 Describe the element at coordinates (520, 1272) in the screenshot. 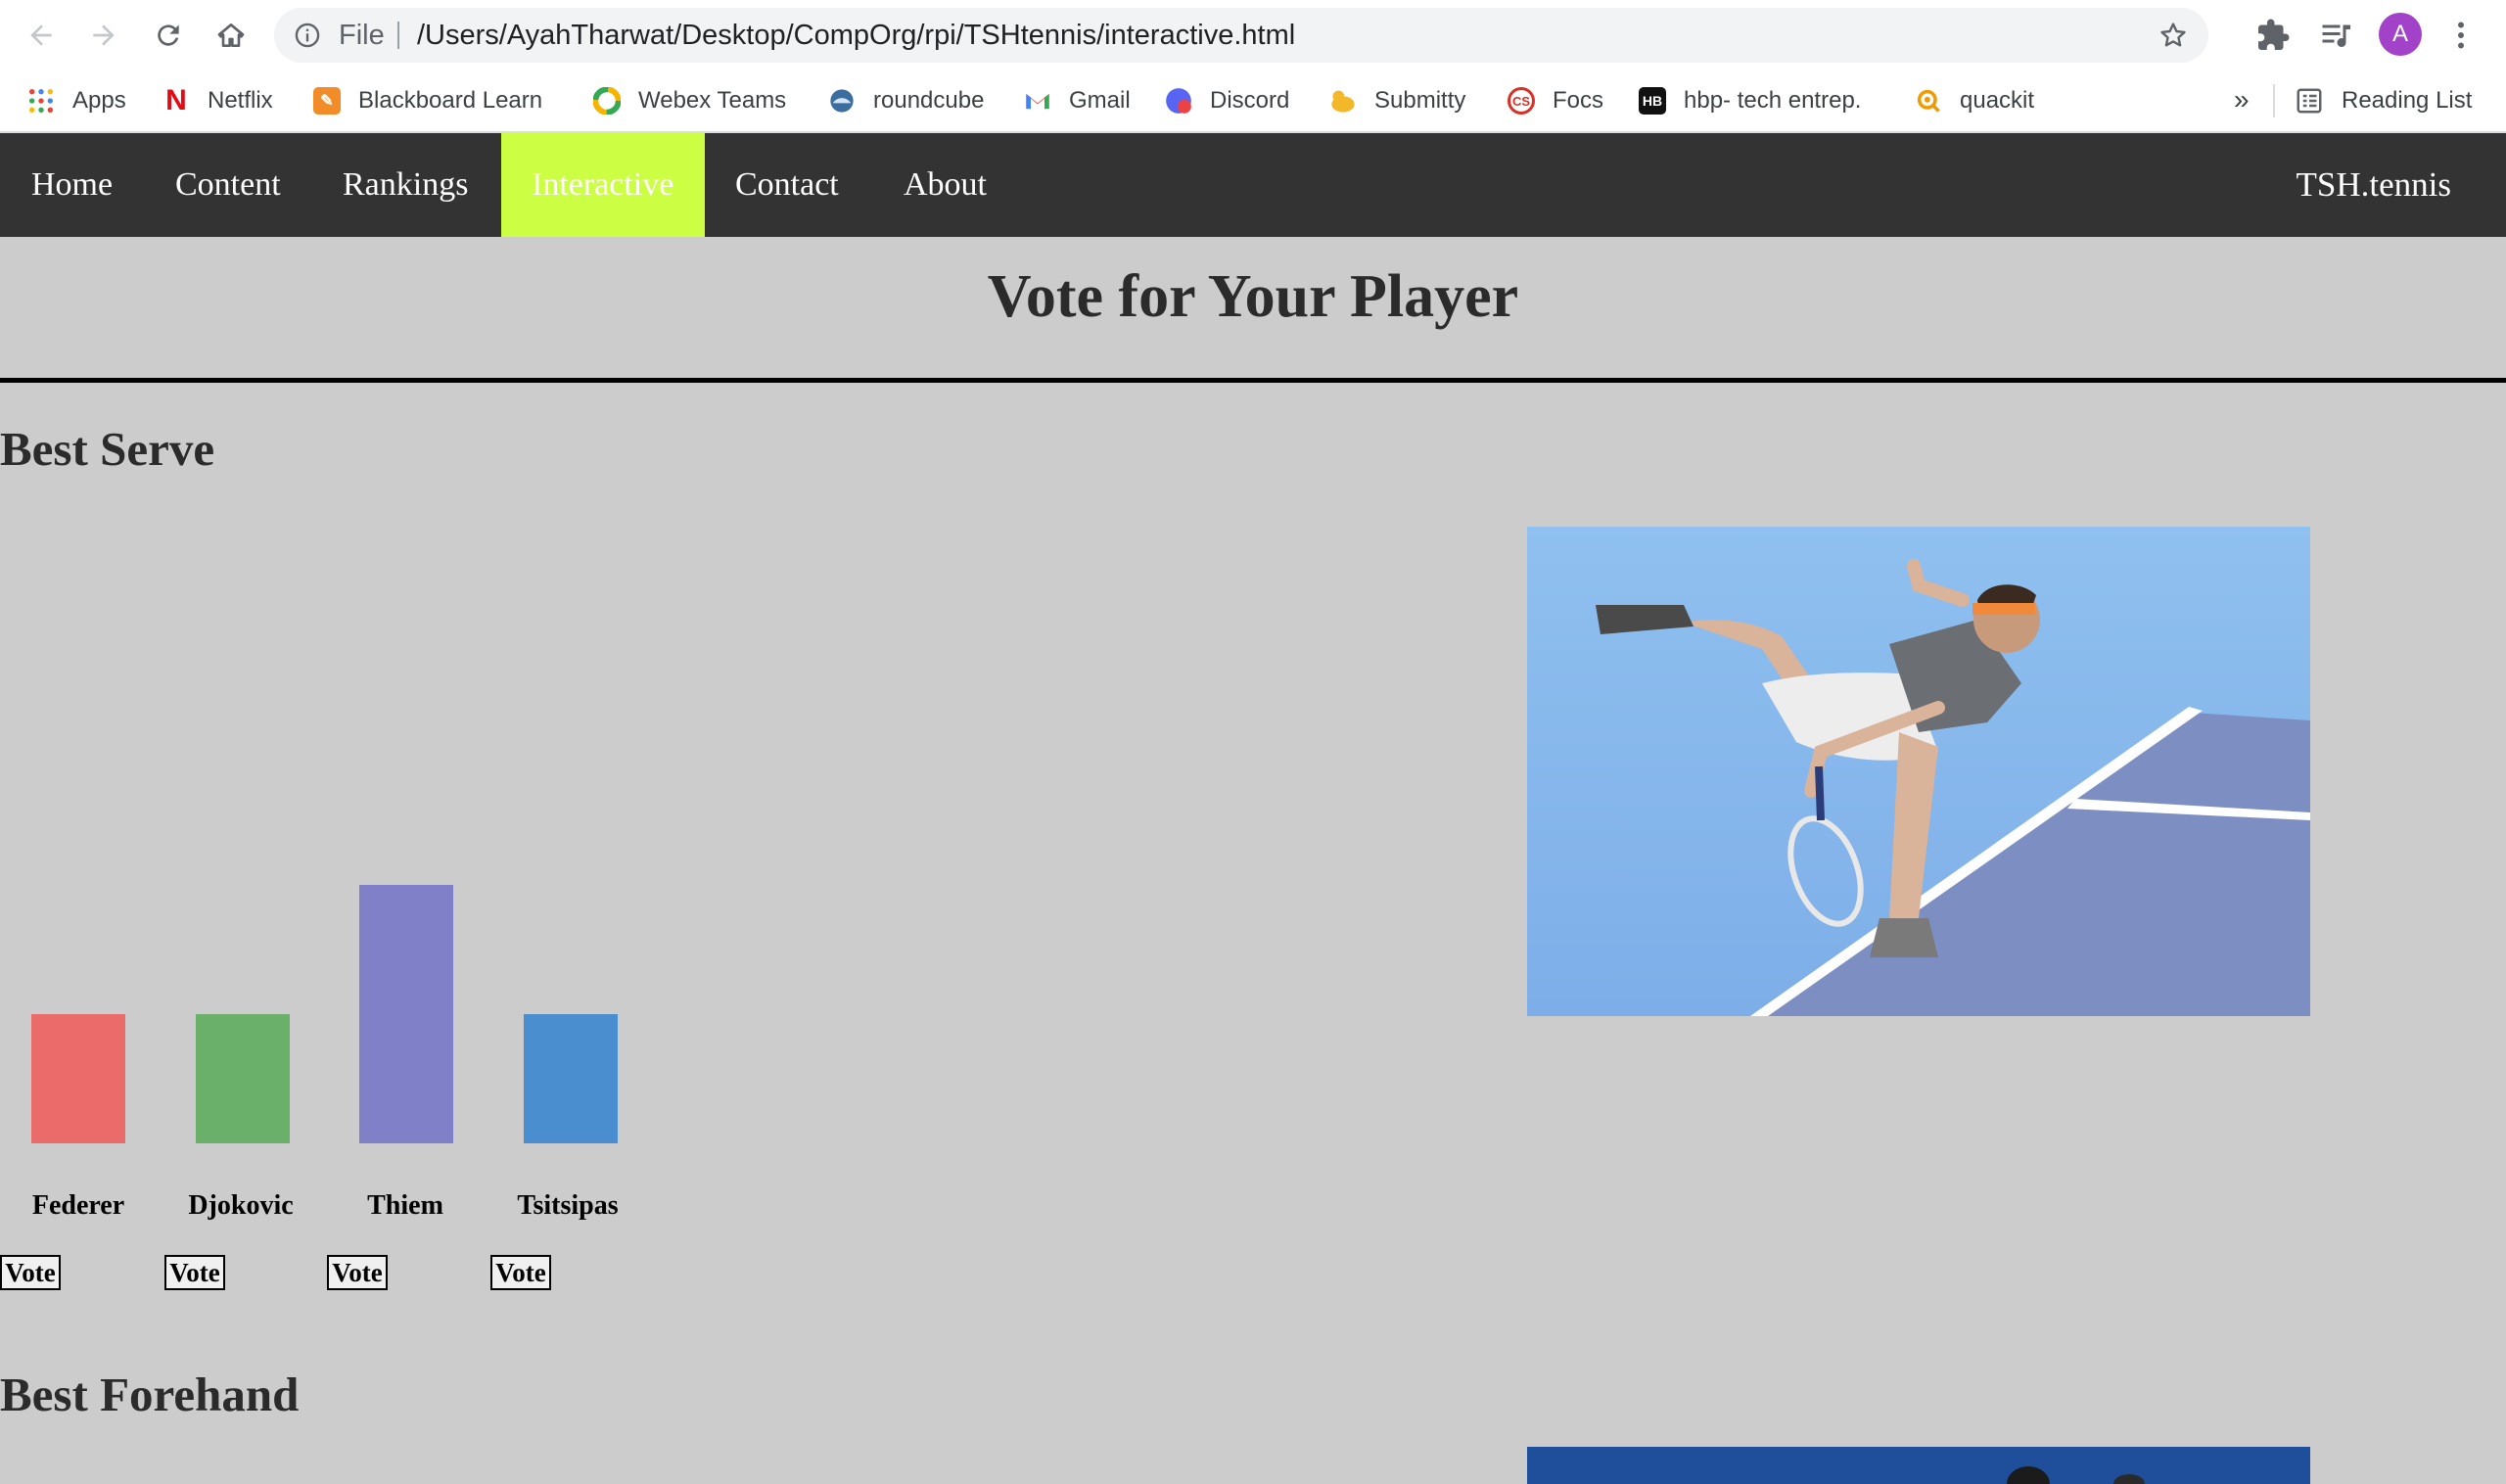

I see `vote-button-tsitsipas: Vote` at that location.